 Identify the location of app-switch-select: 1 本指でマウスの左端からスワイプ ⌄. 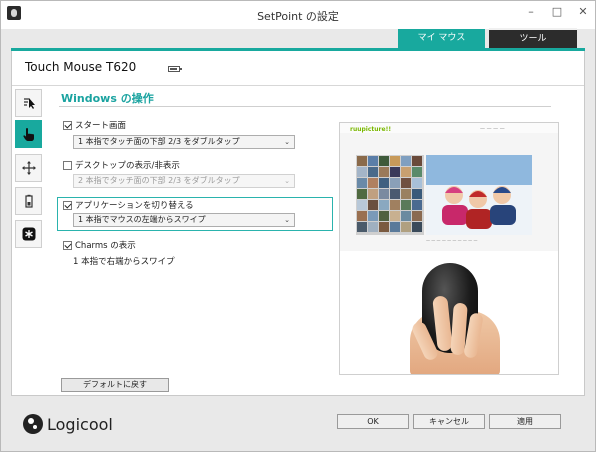
(184, 220).